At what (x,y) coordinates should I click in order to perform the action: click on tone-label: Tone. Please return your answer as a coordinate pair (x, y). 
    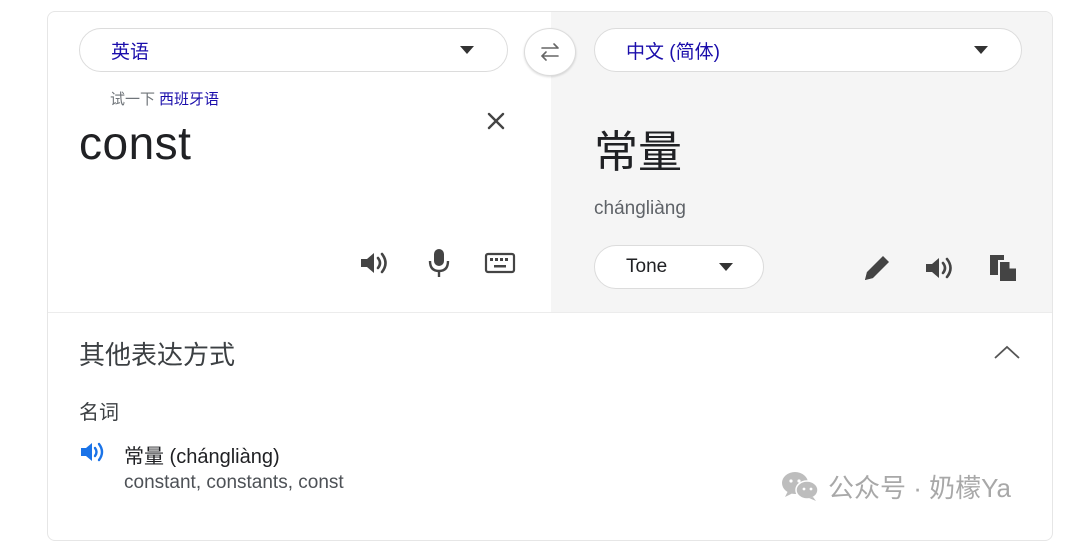
    Looking at the image, I should click on (647, 266).